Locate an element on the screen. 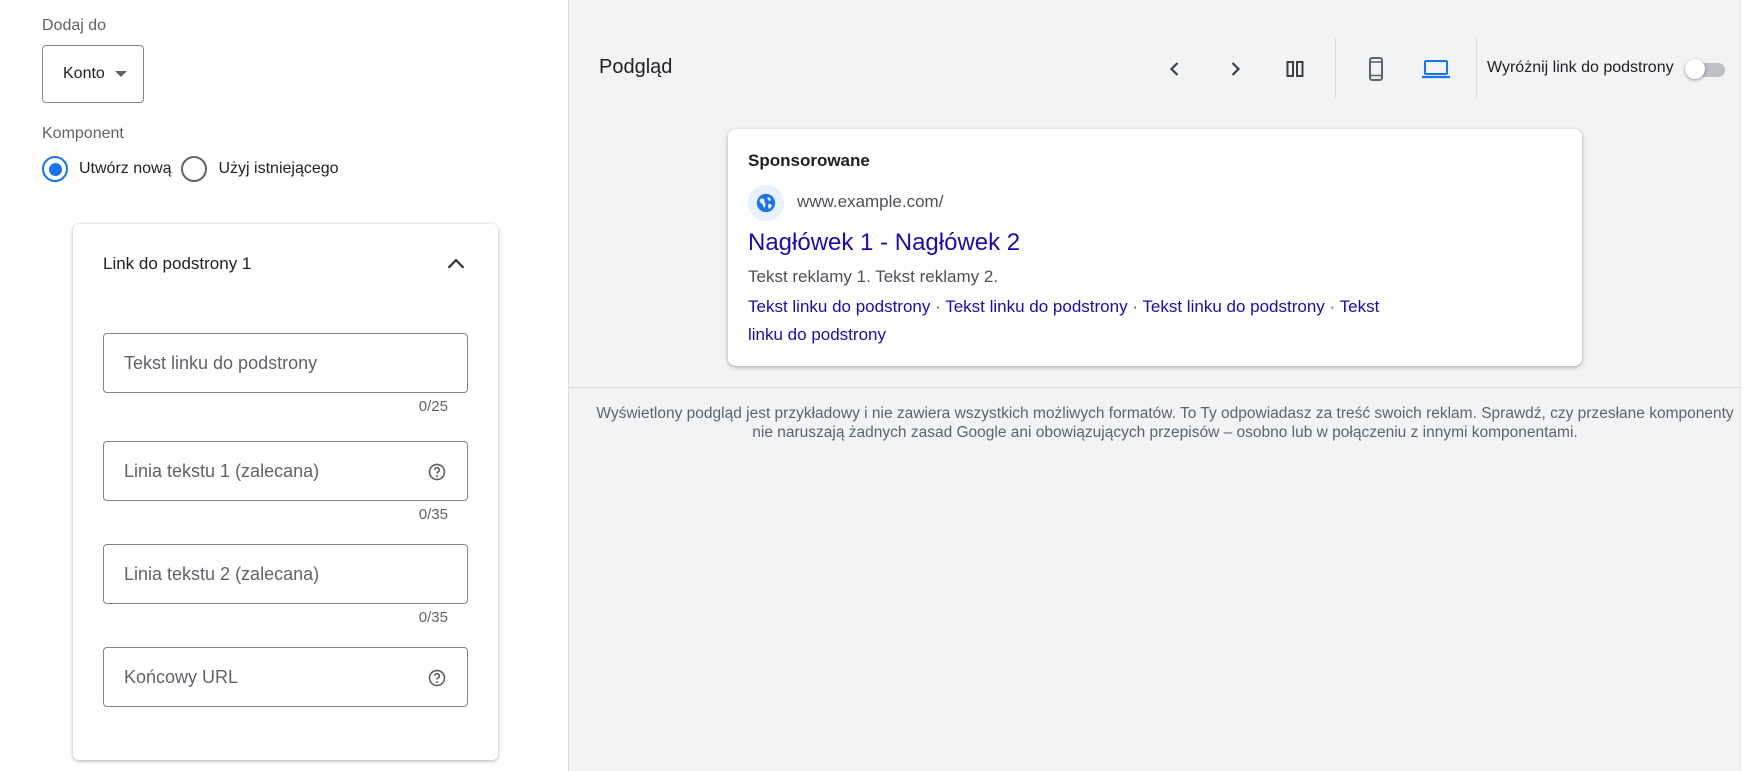 The width and height of the screenshot is (1756, 771). mobile-preview-button is located at coordinates (1376, 69).